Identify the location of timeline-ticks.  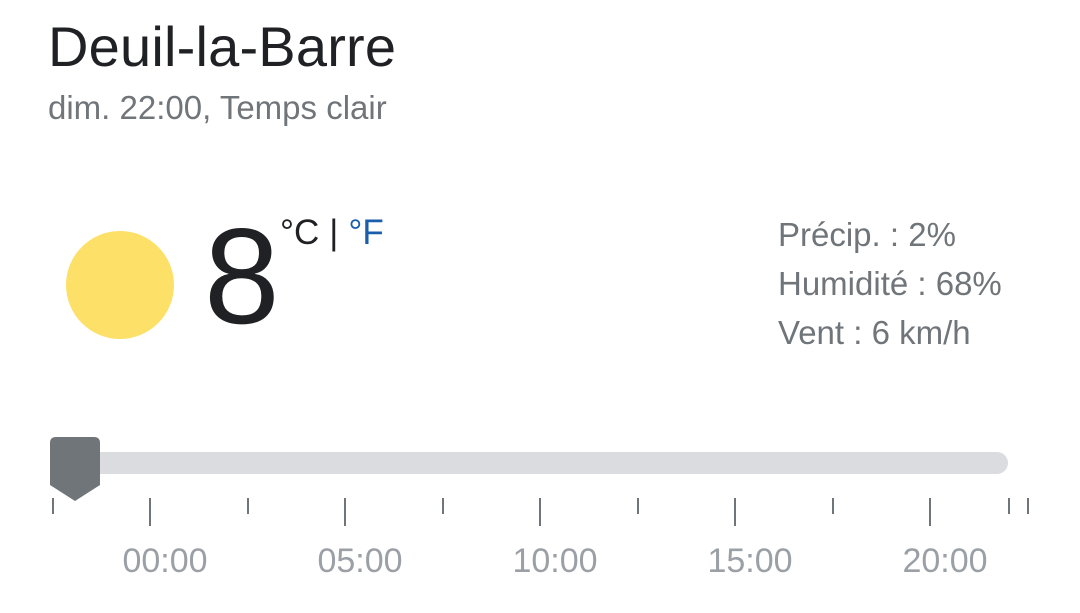
(540, 512).